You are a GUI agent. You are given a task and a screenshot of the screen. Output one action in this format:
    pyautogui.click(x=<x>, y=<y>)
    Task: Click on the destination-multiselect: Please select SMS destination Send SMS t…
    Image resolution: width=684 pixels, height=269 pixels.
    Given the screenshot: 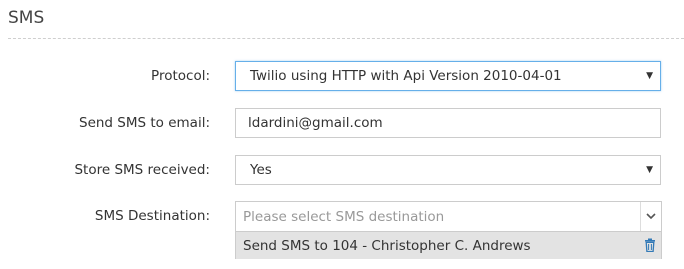 What is the action you would take?
    pyautogui.click(x=448, y=230)
    